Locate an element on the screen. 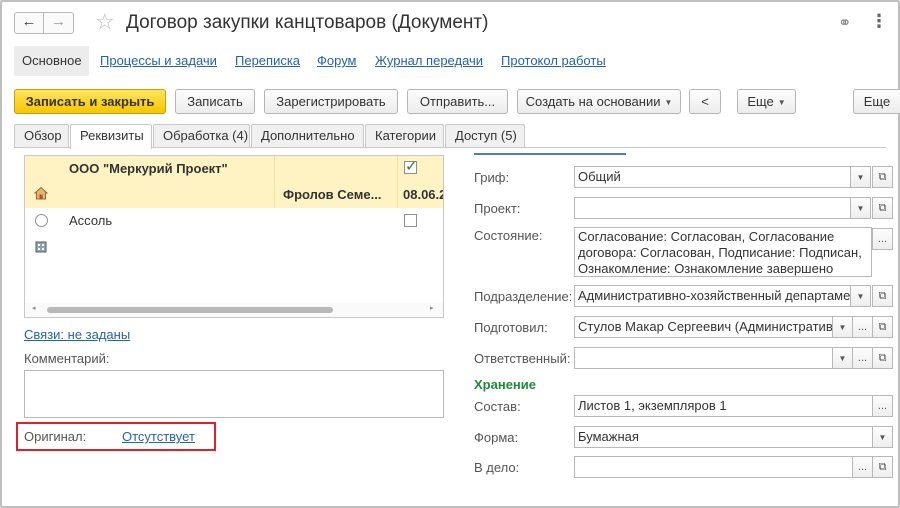  forward-button: → is located at coordinates (59, 23).